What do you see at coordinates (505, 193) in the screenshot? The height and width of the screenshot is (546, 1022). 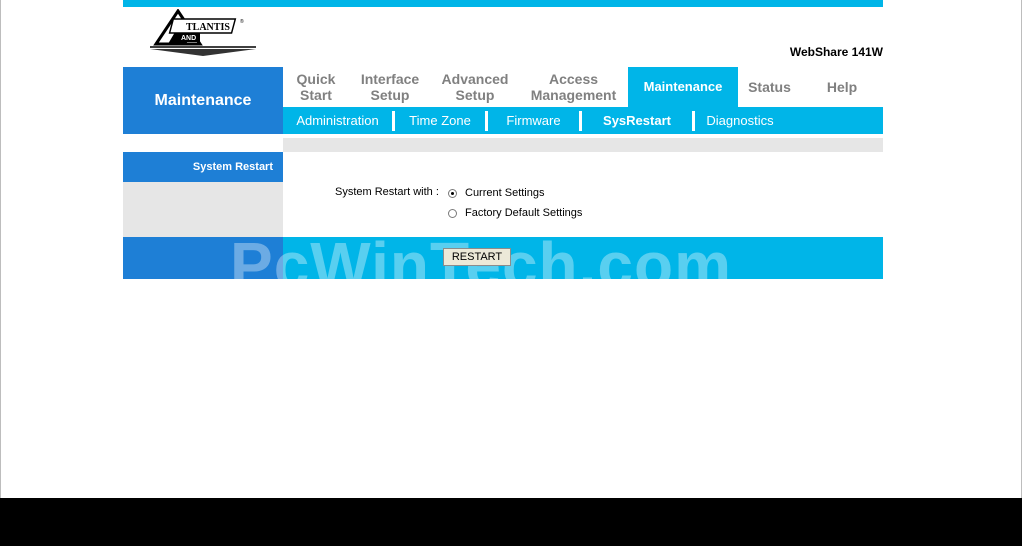 I see `option-label: Current Settings` at bounding box center [505, 193].